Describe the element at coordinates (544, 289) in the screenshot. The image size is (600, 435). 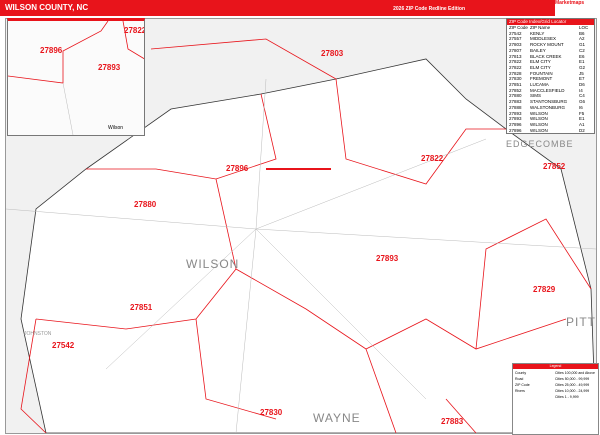
I see `zip-label: 27829` at that location.